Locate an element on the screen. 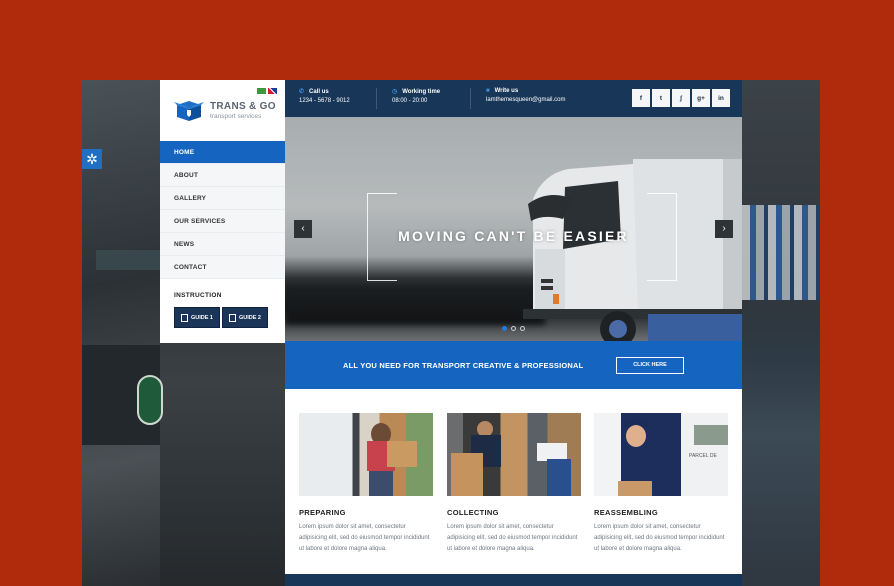 The image size is (894, 586). flag-brazil-icon is located at coordinates (261, 91).